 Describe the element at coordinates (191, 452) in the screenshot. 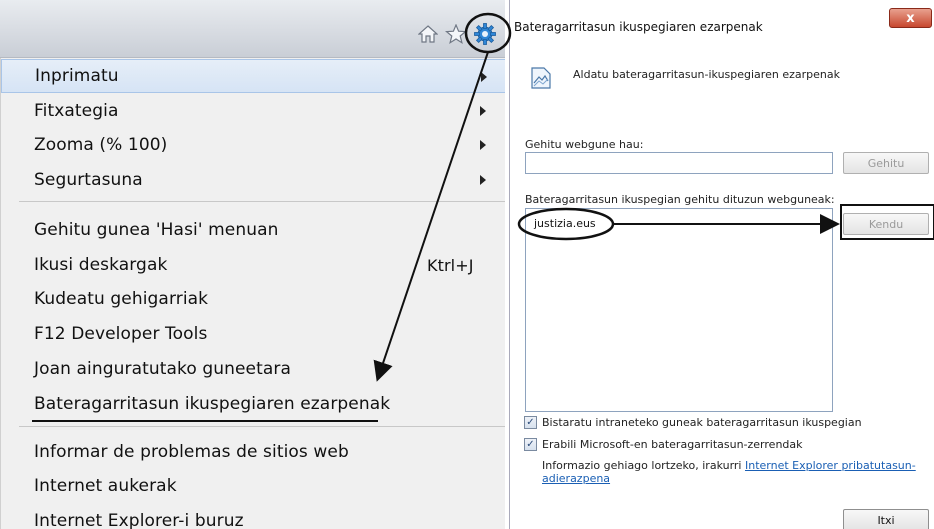

I see `menu-item-label: Informar de problemas de sitios web` at that location.